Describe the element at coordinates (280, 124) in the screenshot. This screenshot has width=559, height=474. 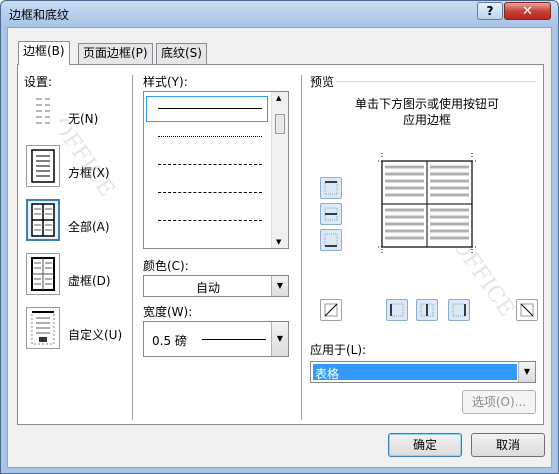
I see `scroll-thumb` at that location.